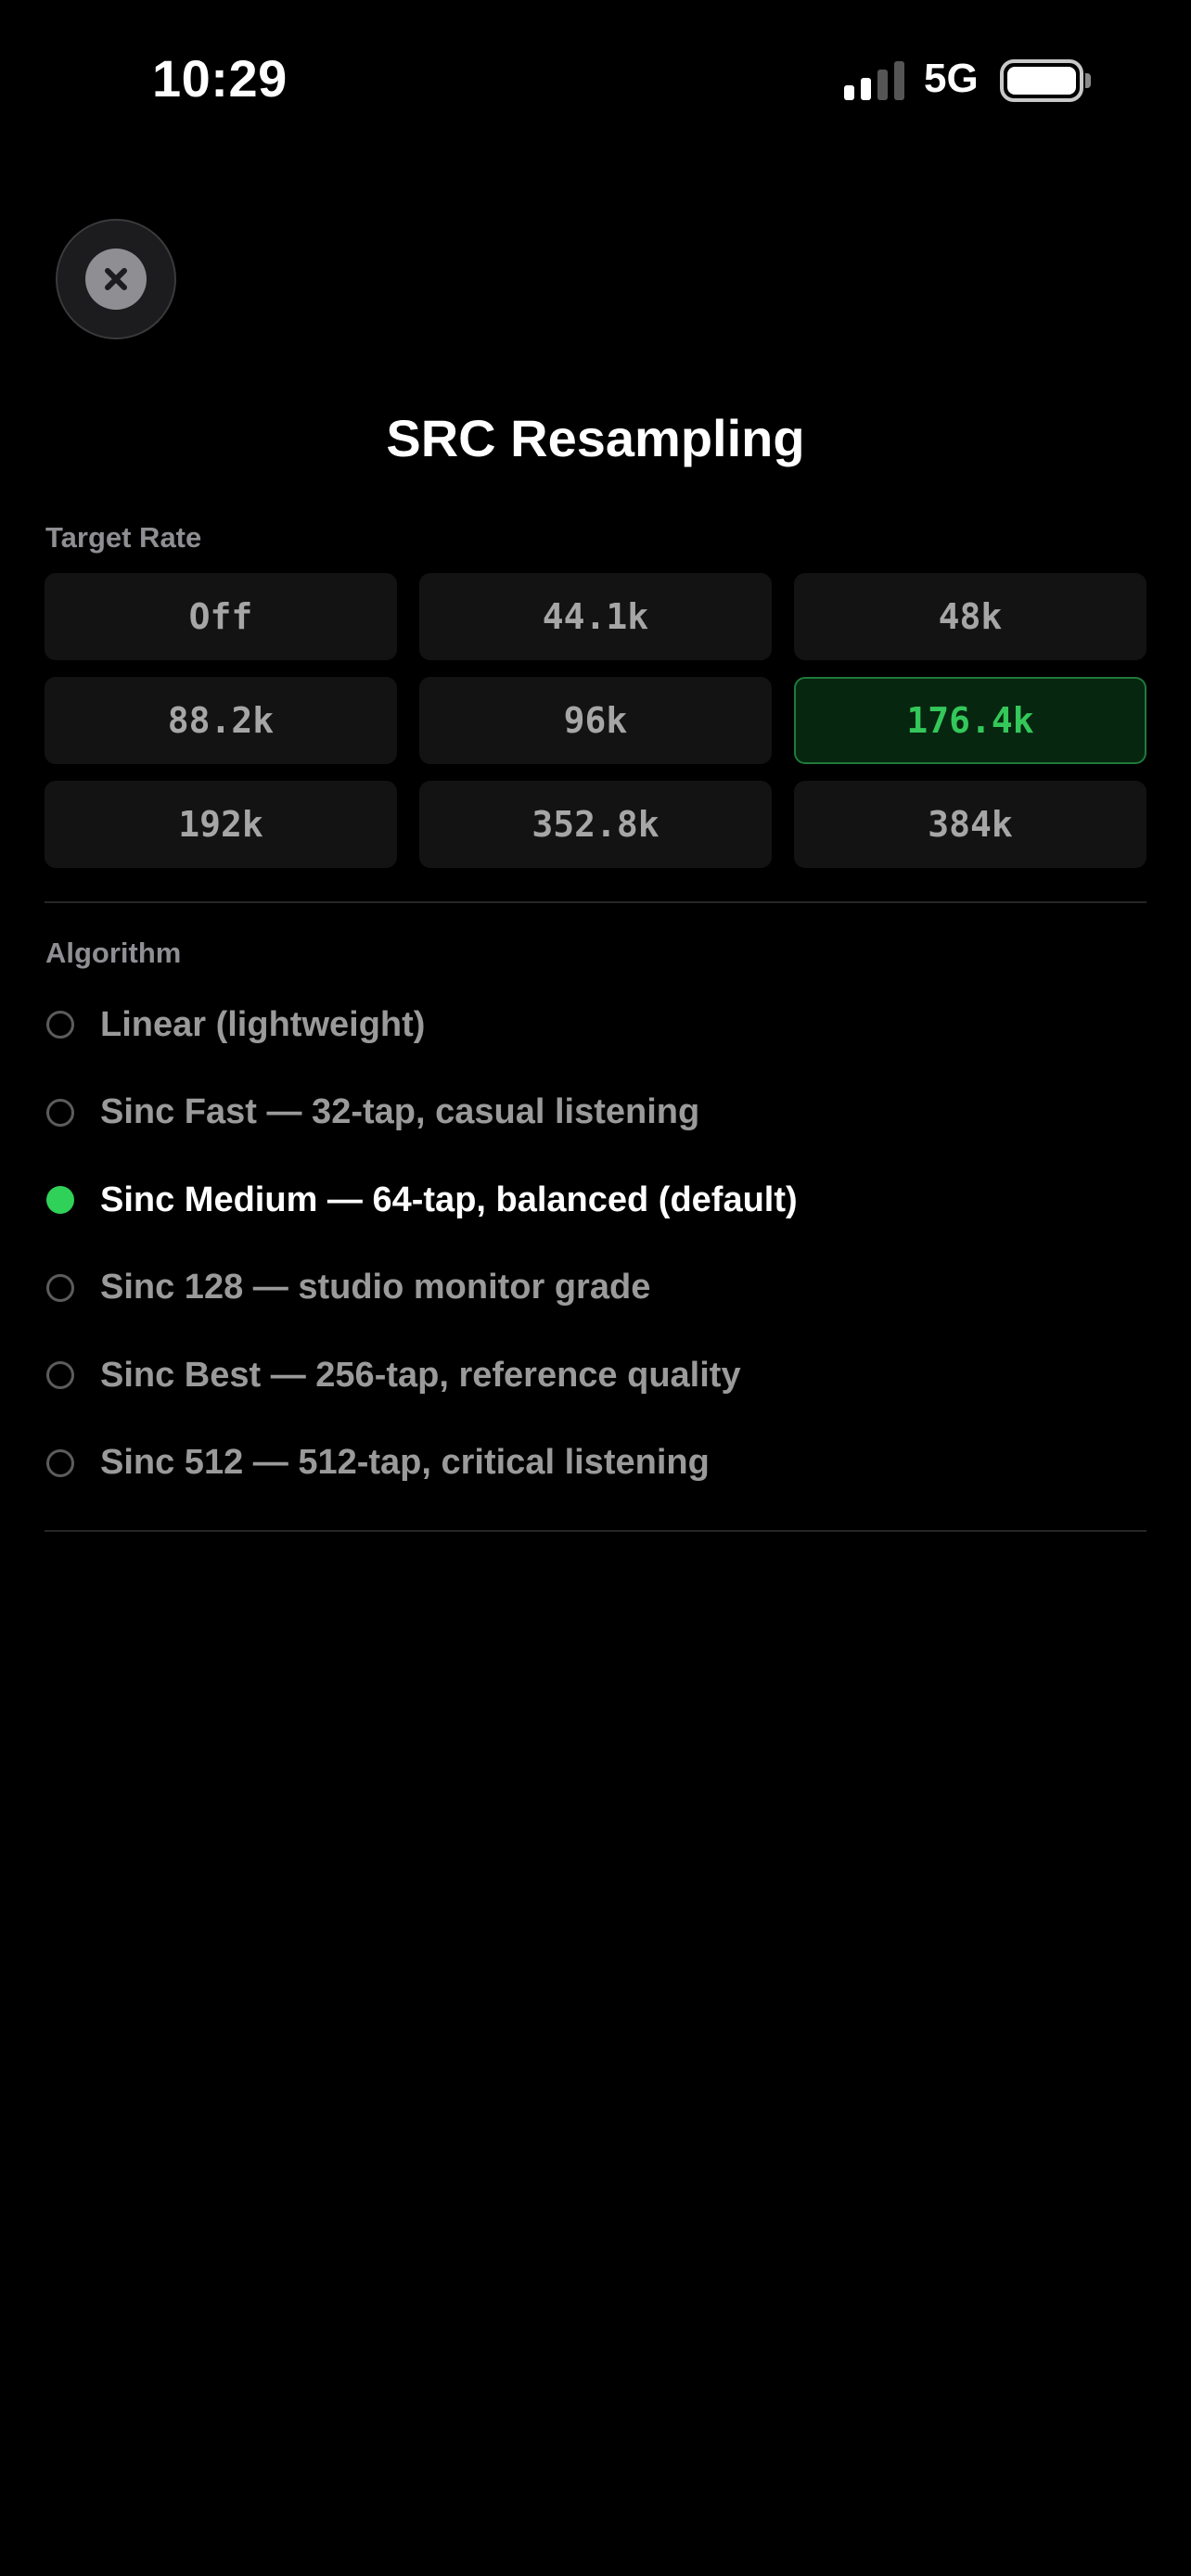 Image resolution: width=1191 pixels, height=2576 pixels. Describe the element at coordinates (123, 538) in the screenshot. I see `target-rate-label: Target Rate` at that location.